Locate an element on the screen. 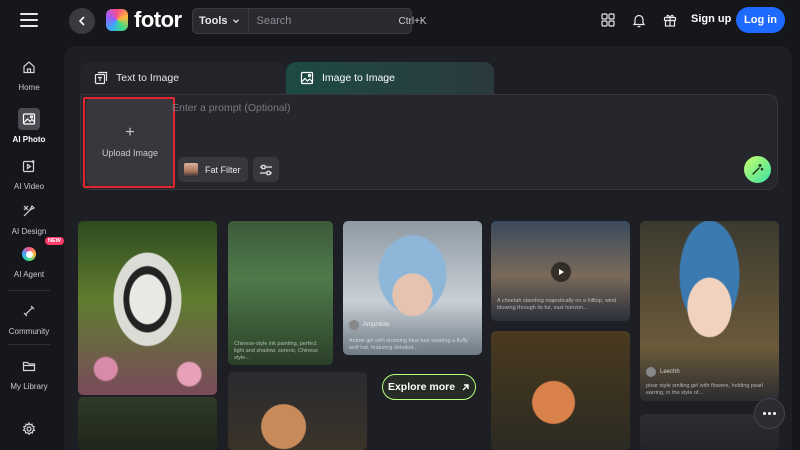  image-to-image-icon is located at coordinates (307, 78).